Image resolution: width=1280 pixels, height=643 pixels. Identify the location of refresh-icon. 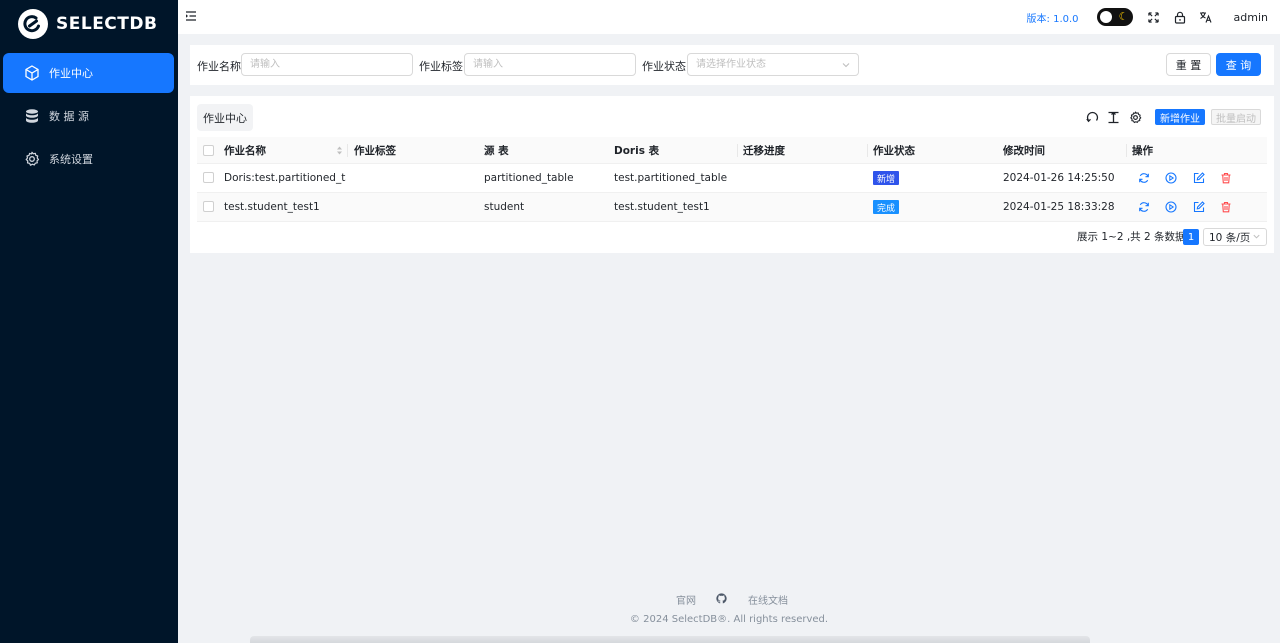
(1092, 117).